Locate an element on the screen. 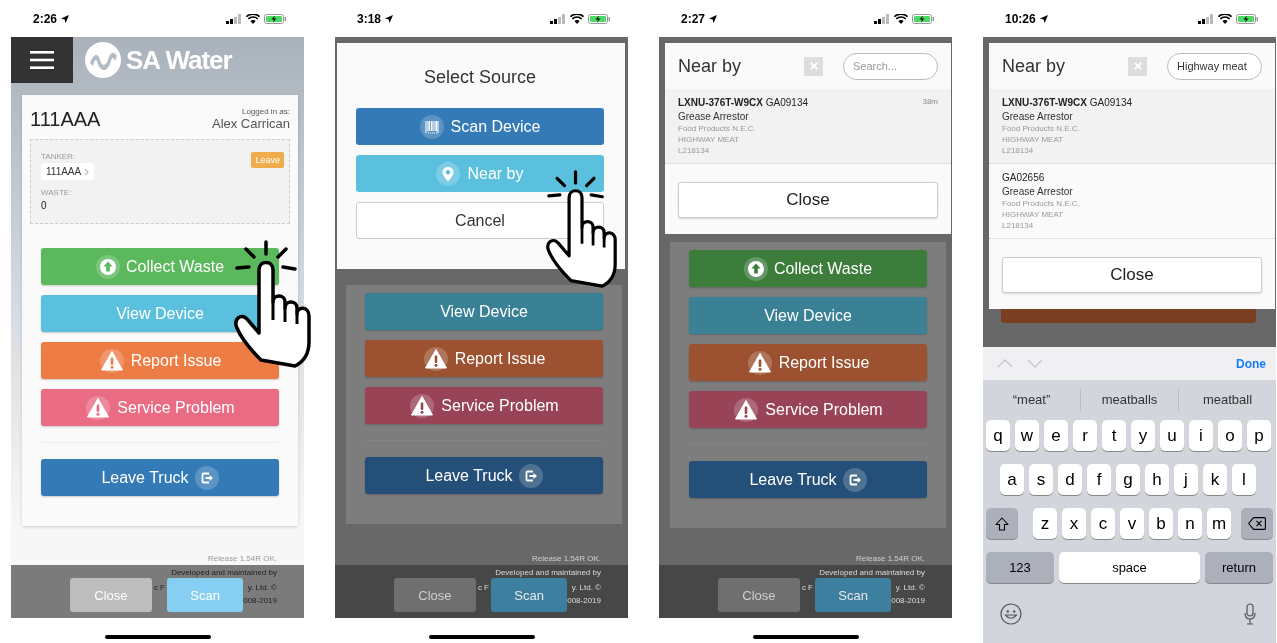 The image size is (1277, 643). keyboard-key: a is located at coordinates (1012, 479).